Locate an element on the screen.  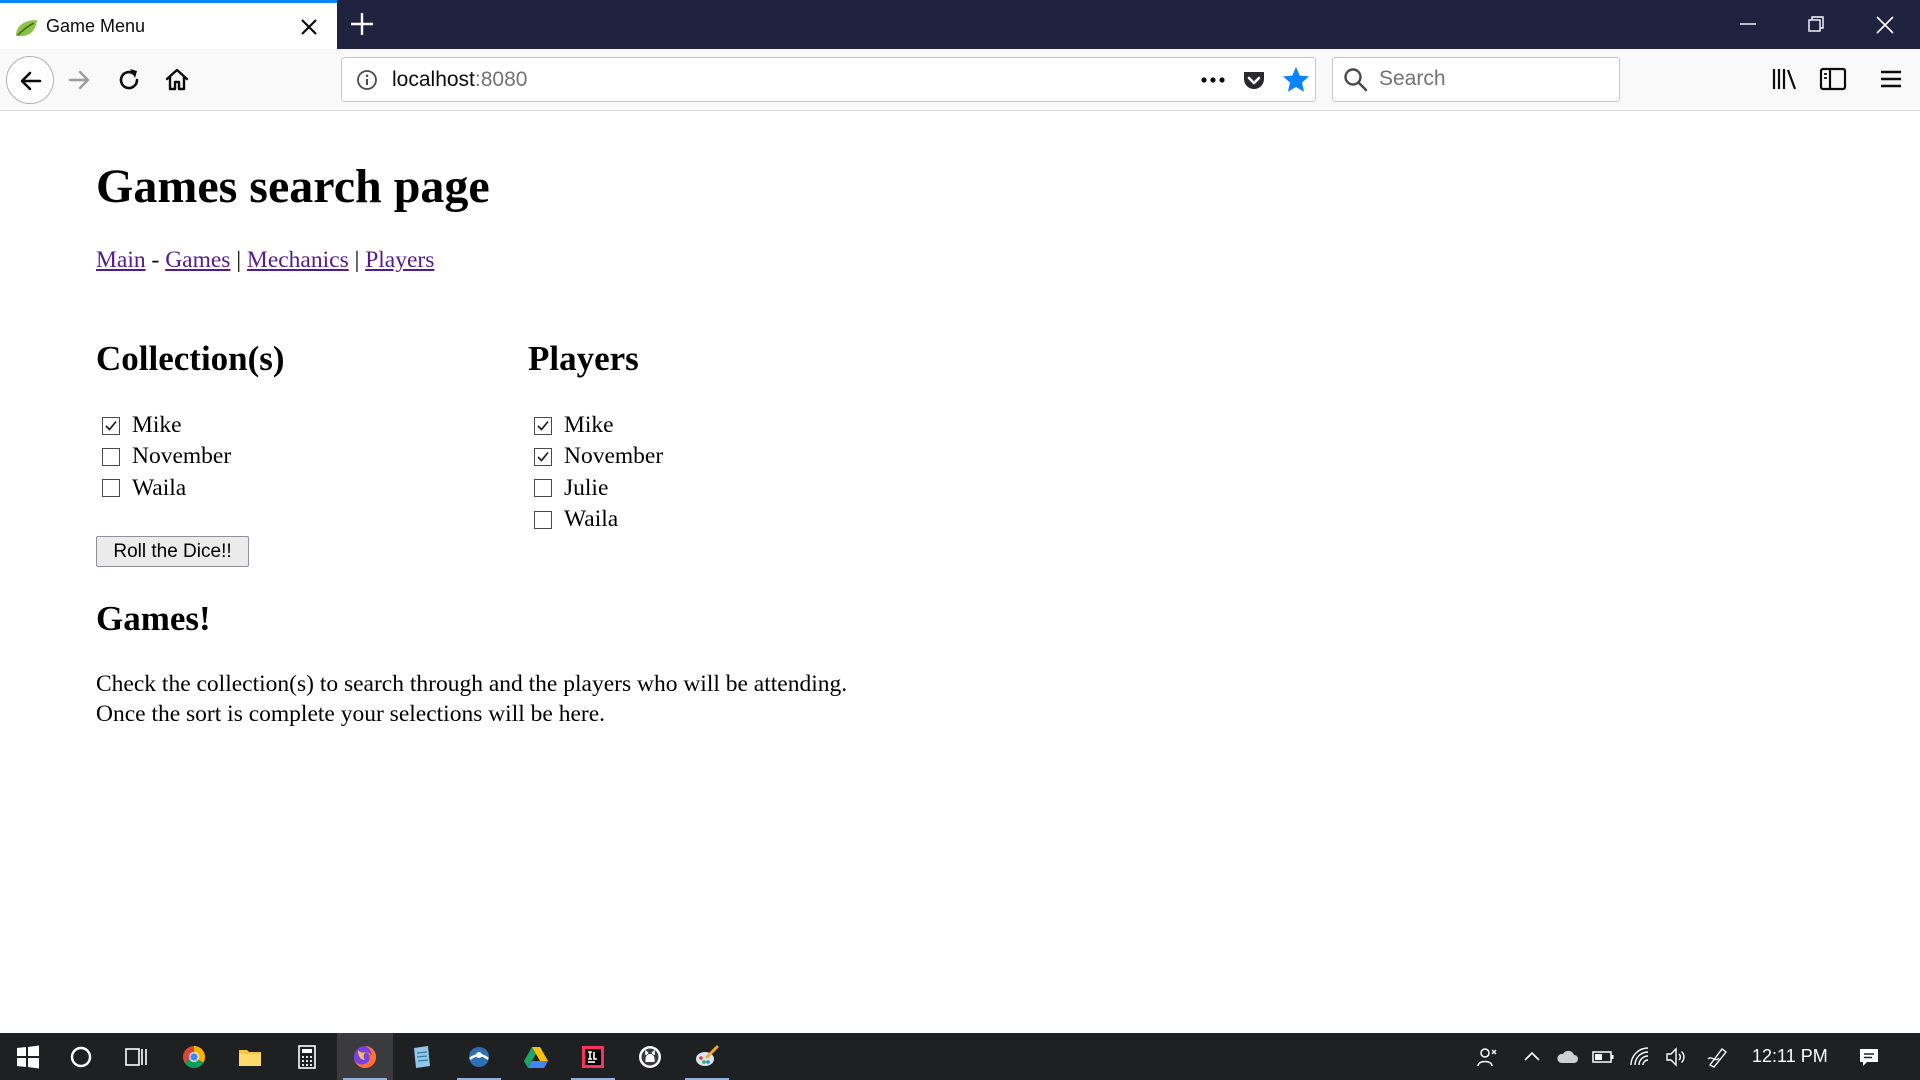
minimize-window-icon is located at coordinates (1748, 24).